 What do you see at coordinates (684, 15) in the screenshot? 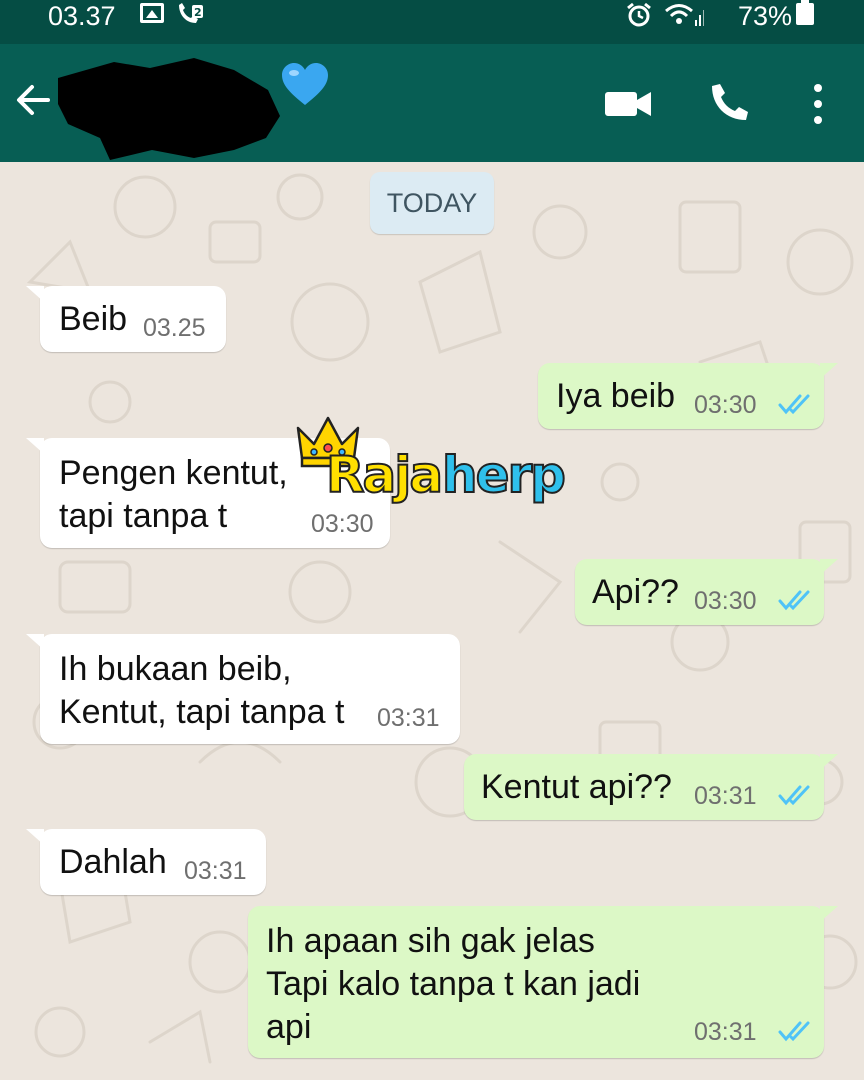
I see `wifi-icon` at bounding box center [684, 15].